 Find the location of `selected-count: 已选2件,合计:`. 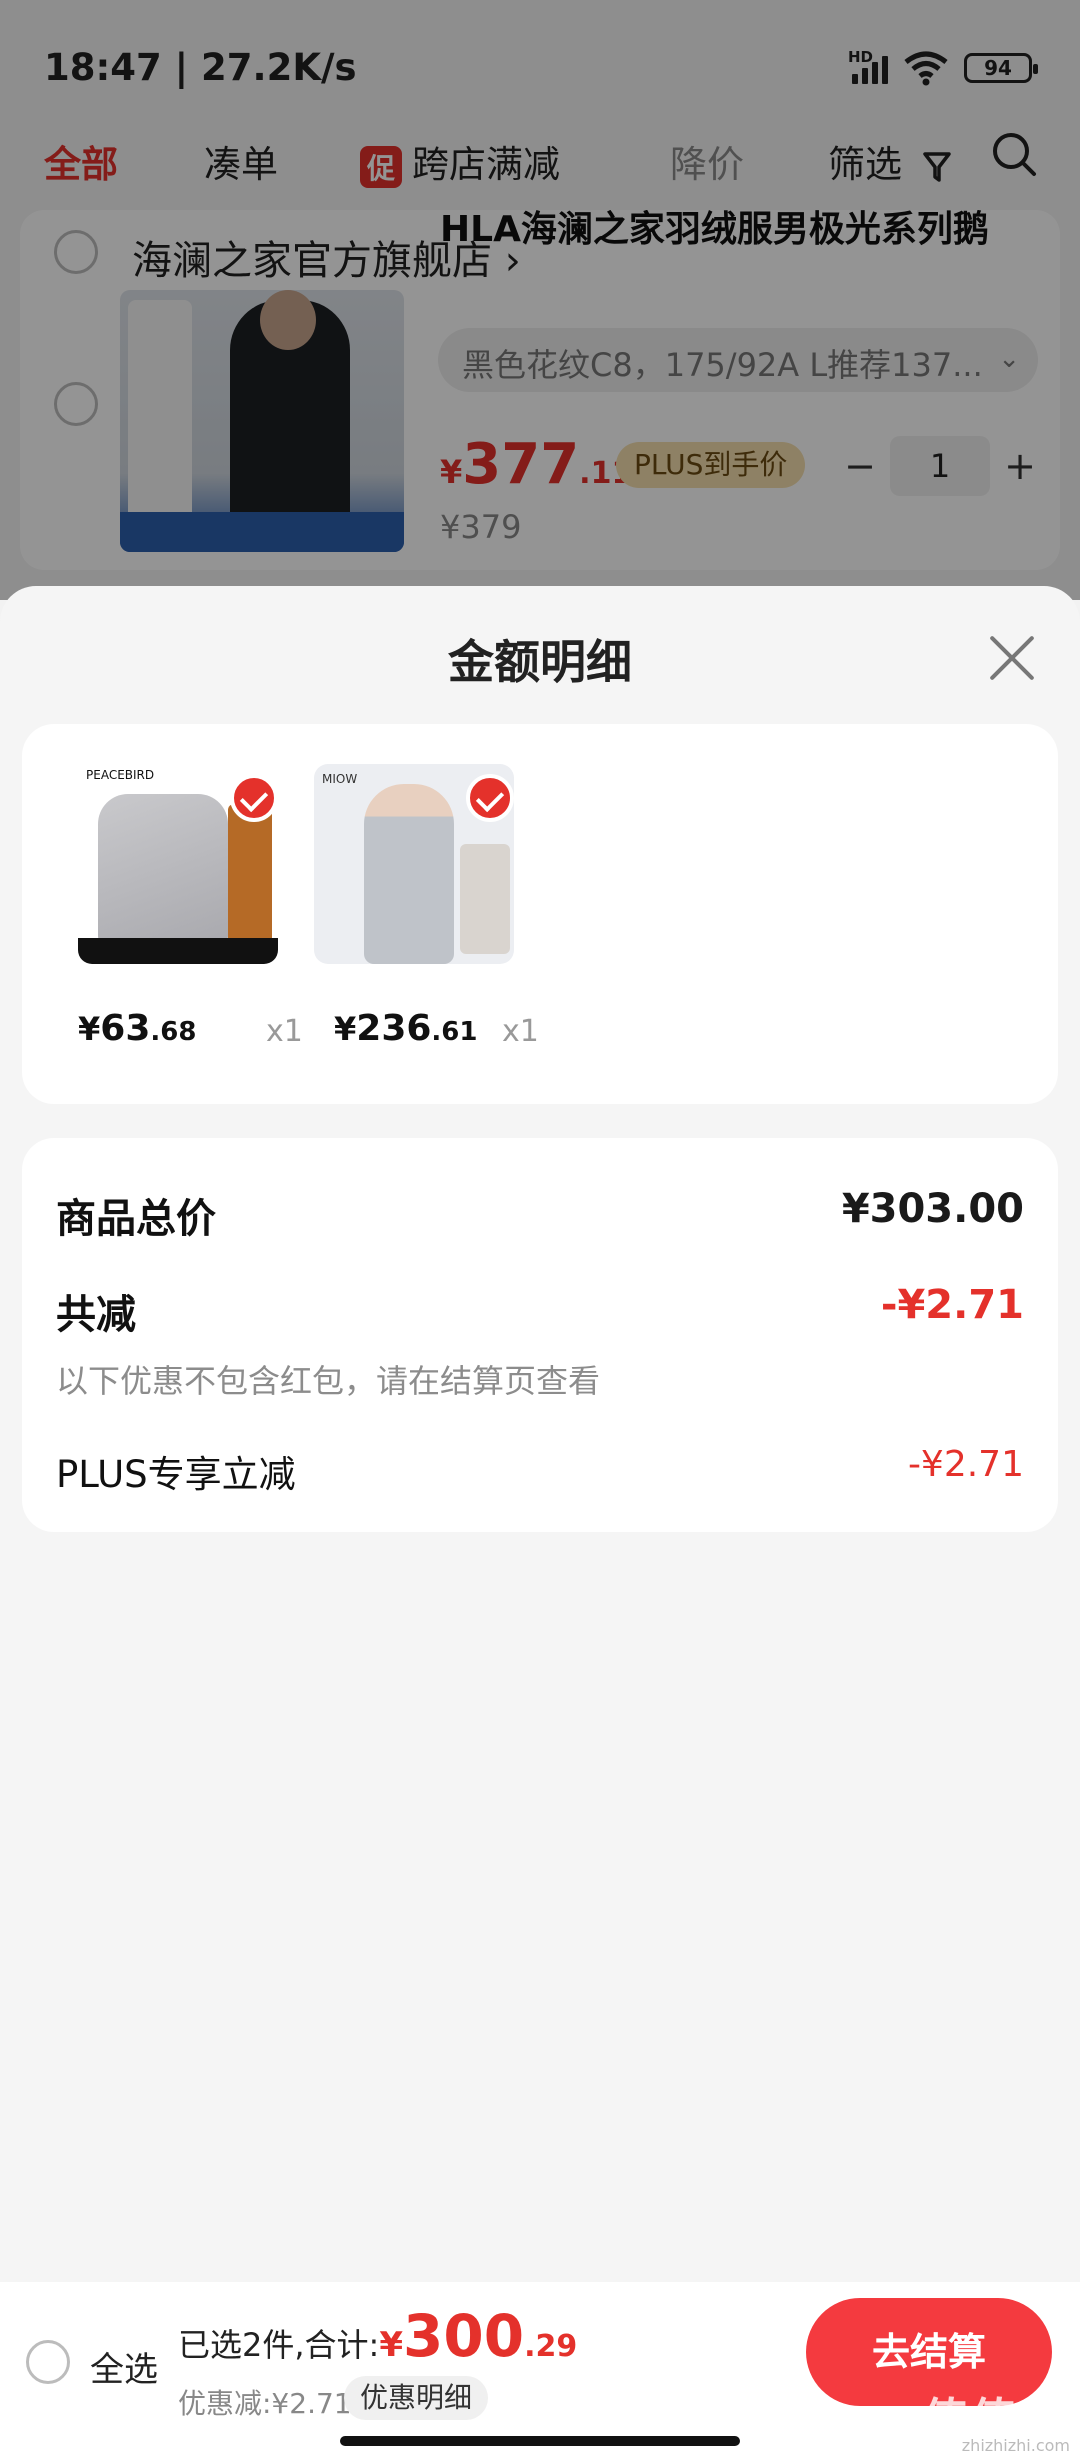

selected-count: 已选2件,合计: is located at coordinates (279, 2345).